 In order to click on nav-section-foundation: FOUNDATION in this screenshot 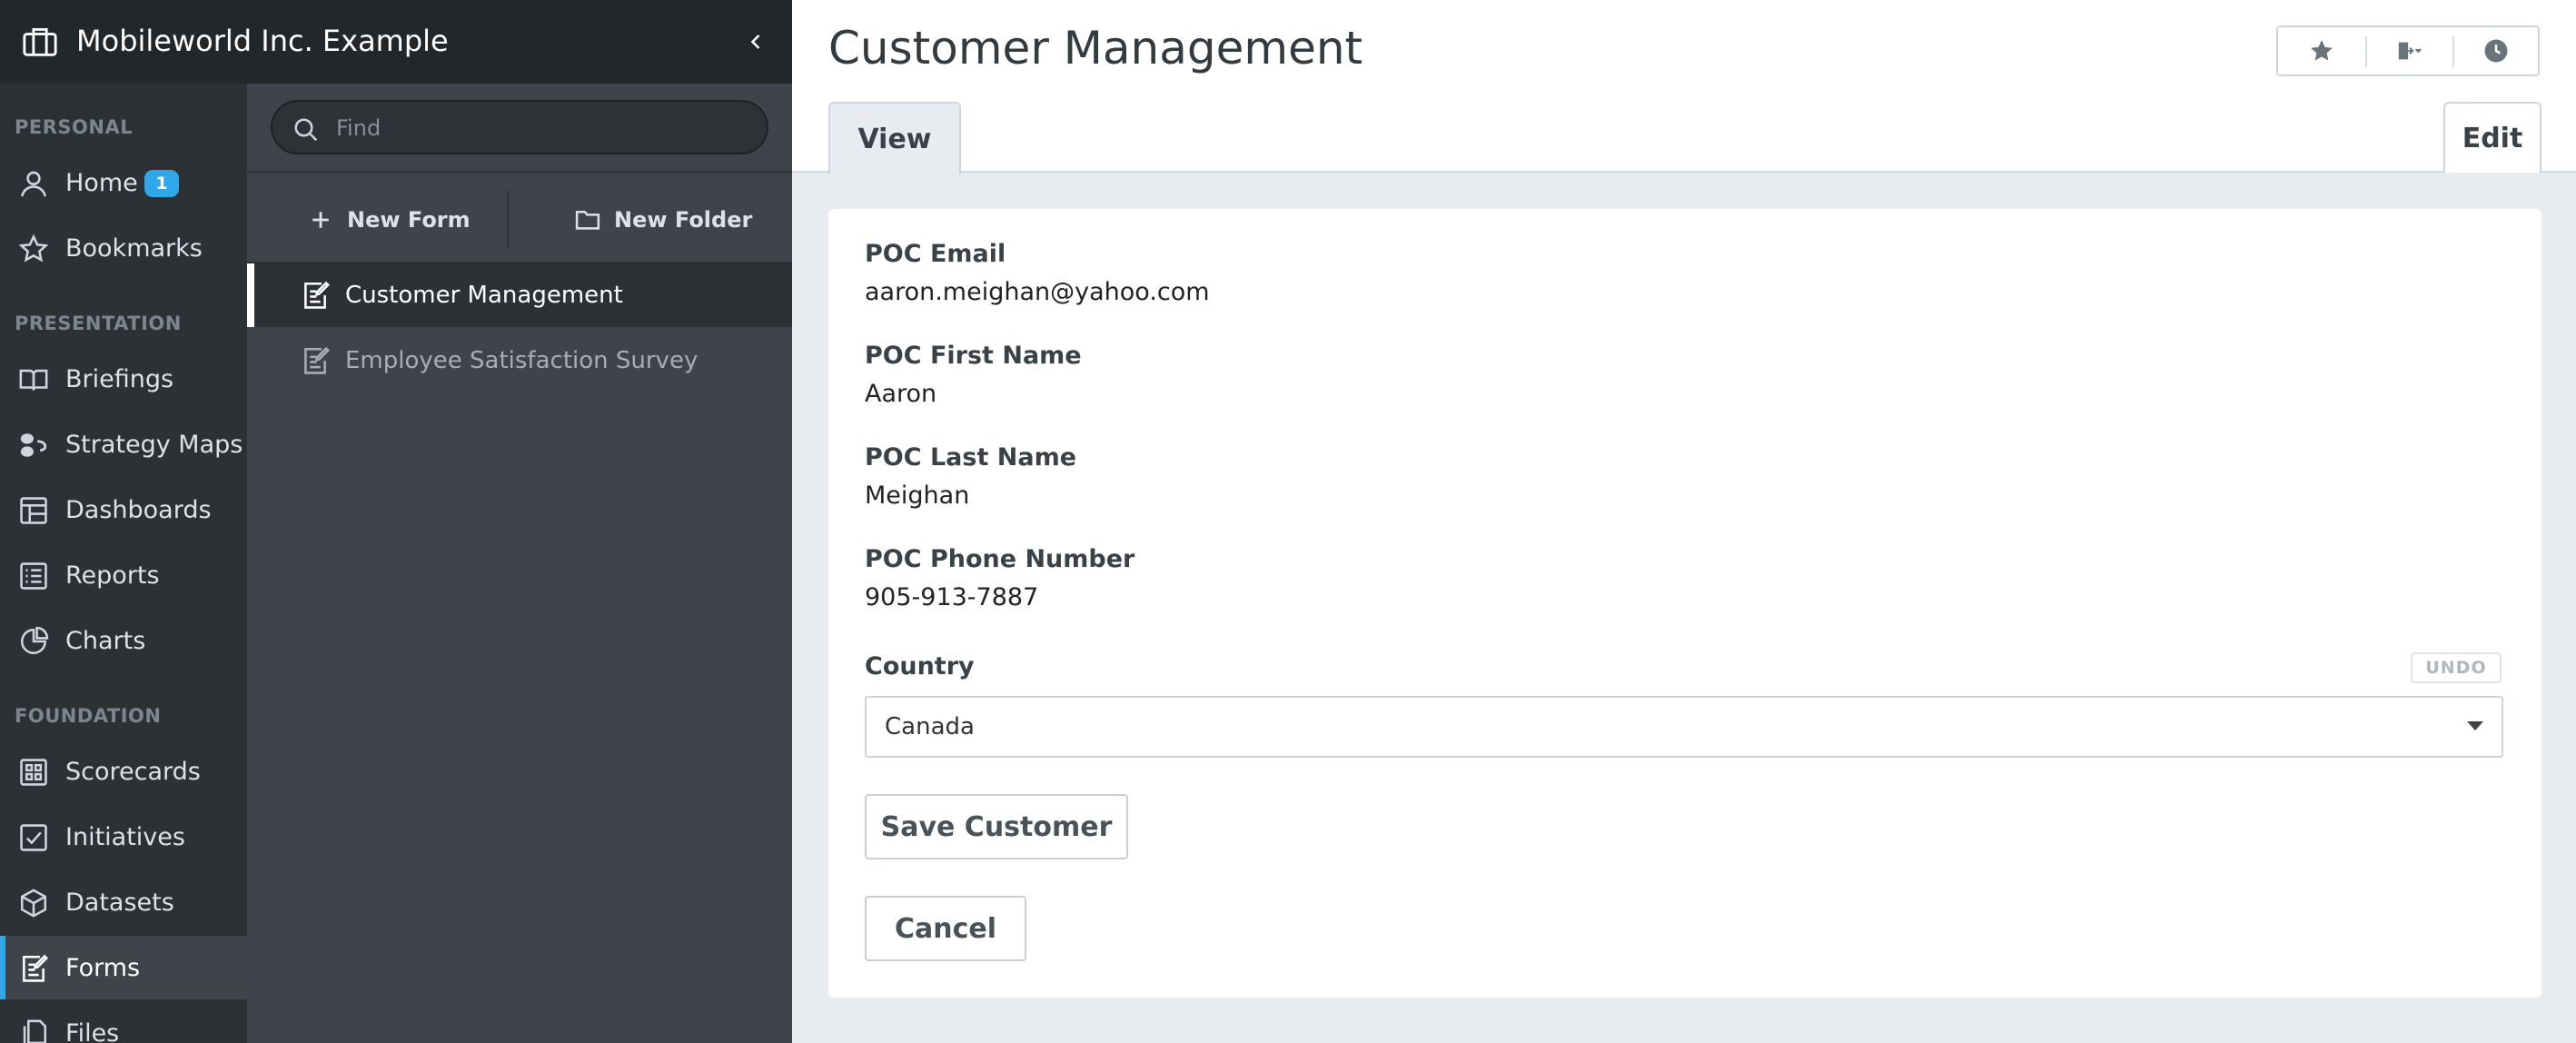, I will do `click(88, 716)`.